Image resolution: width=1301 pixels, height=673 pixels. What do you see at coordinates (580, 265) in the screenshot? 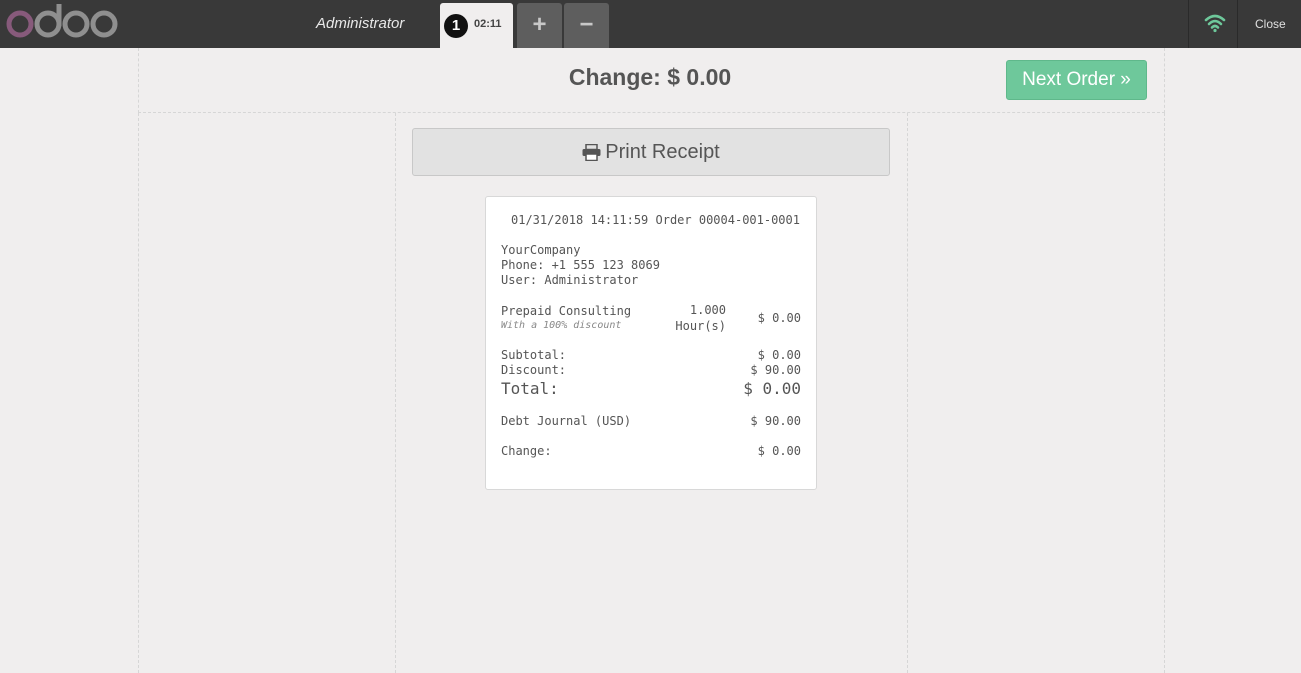
I see `receipt-phone: Phone: +1 555 123 8069` at bounding box center [580, 265].